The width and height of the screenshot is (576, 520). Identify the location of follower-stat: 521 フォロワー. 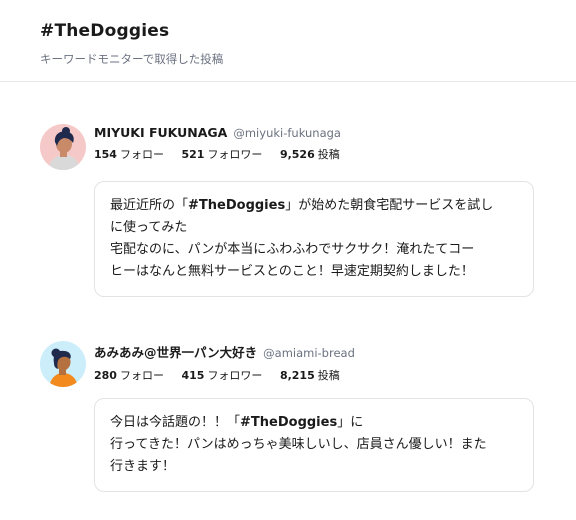
(222, 154).